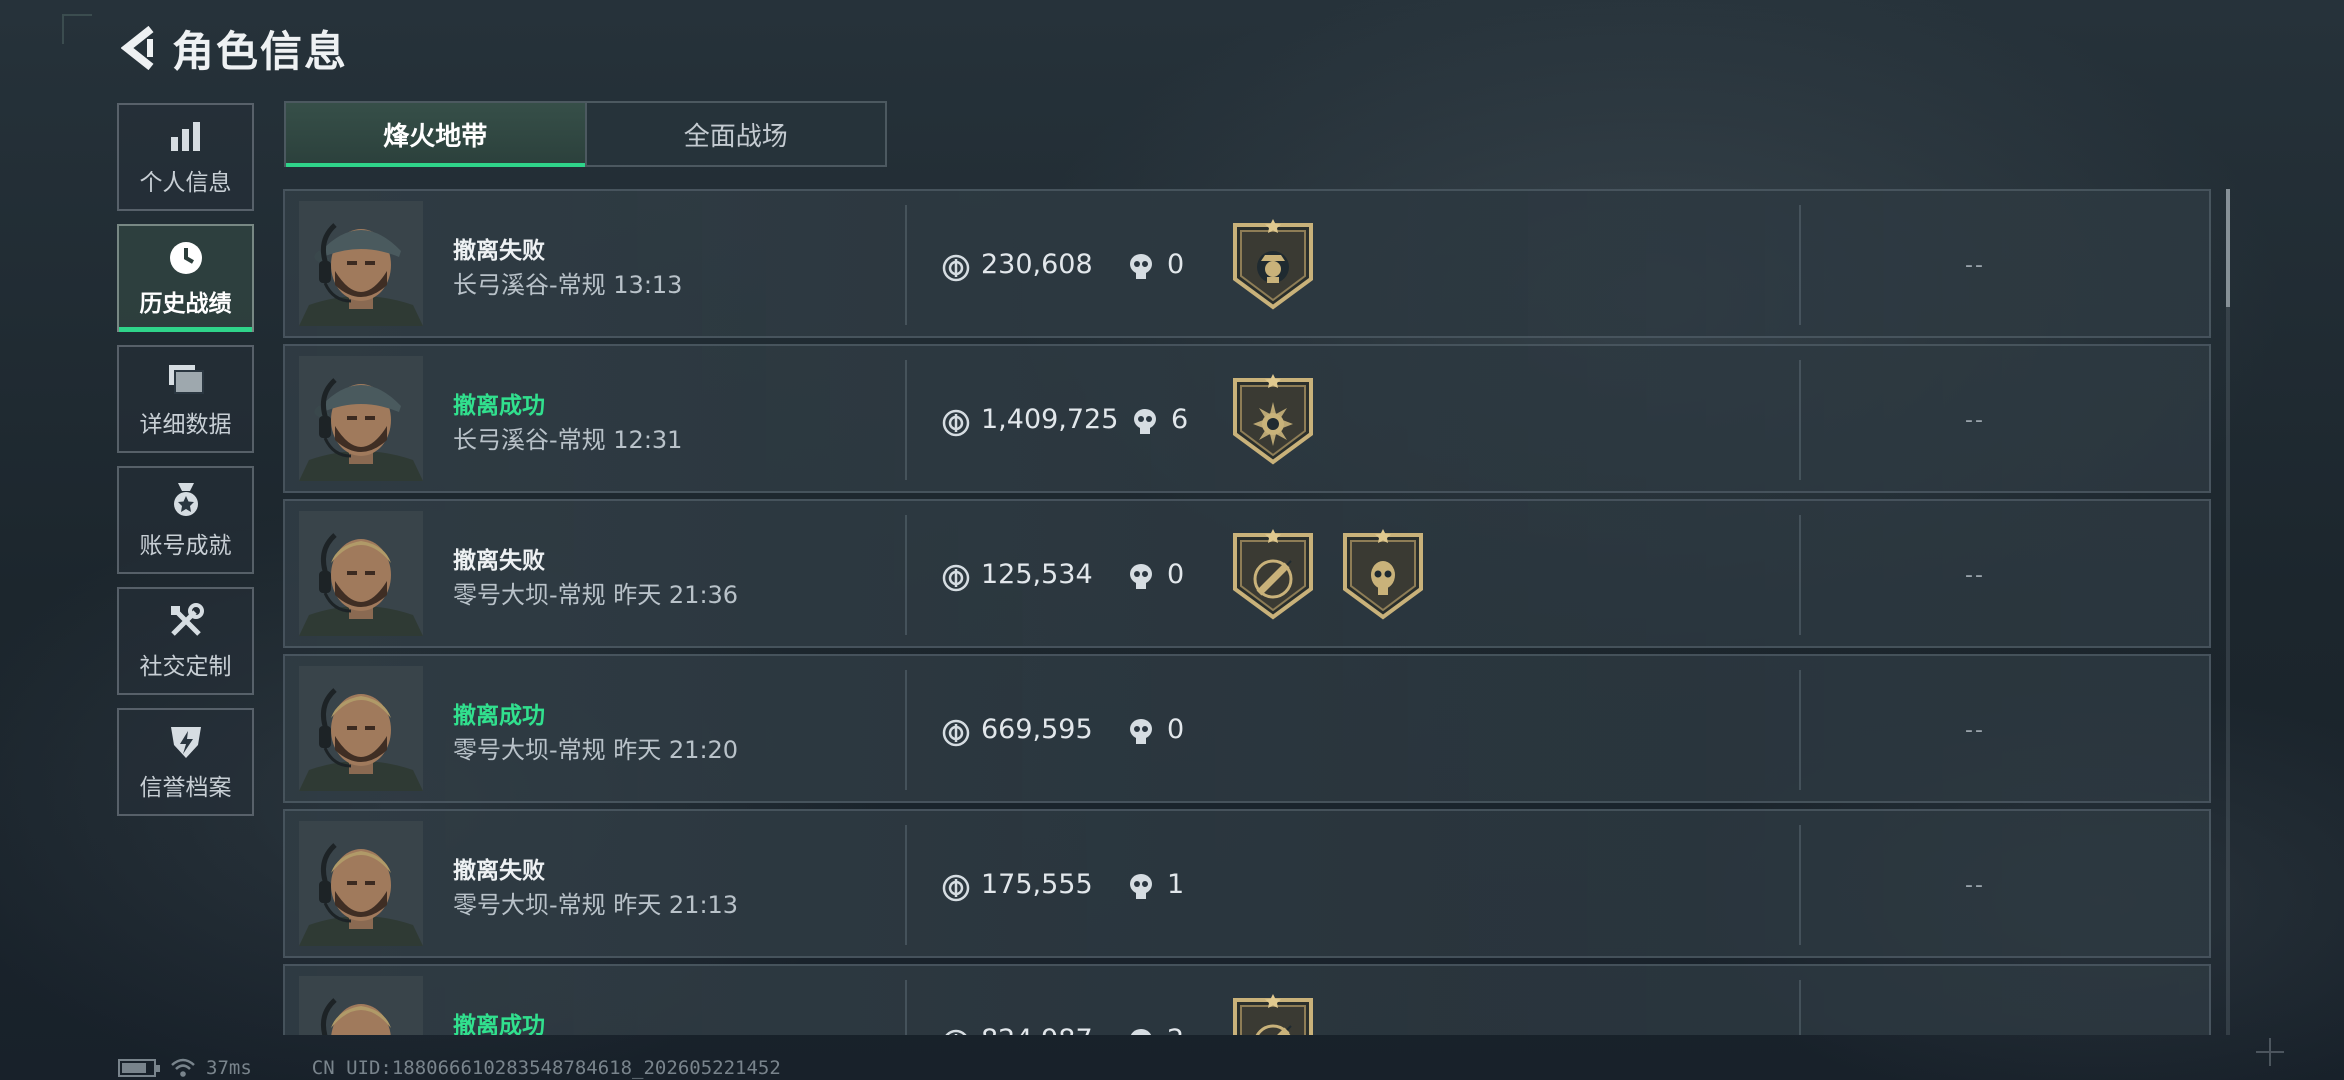  What do you see at coordinates (1383, 575) in the screenshot?
I see `skull-badge-icon` at bounding box center [1383, 575].